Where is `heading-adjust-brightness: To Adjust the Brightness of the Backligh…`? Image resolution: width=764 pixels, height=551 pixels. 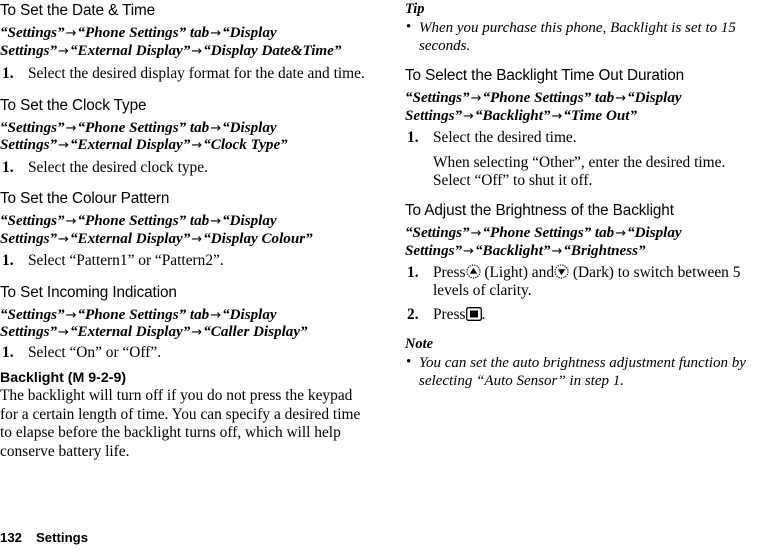
heading-adjust-brightness: To Adjust the Brightness of the Backligh… is located at coordinates (539, 211).